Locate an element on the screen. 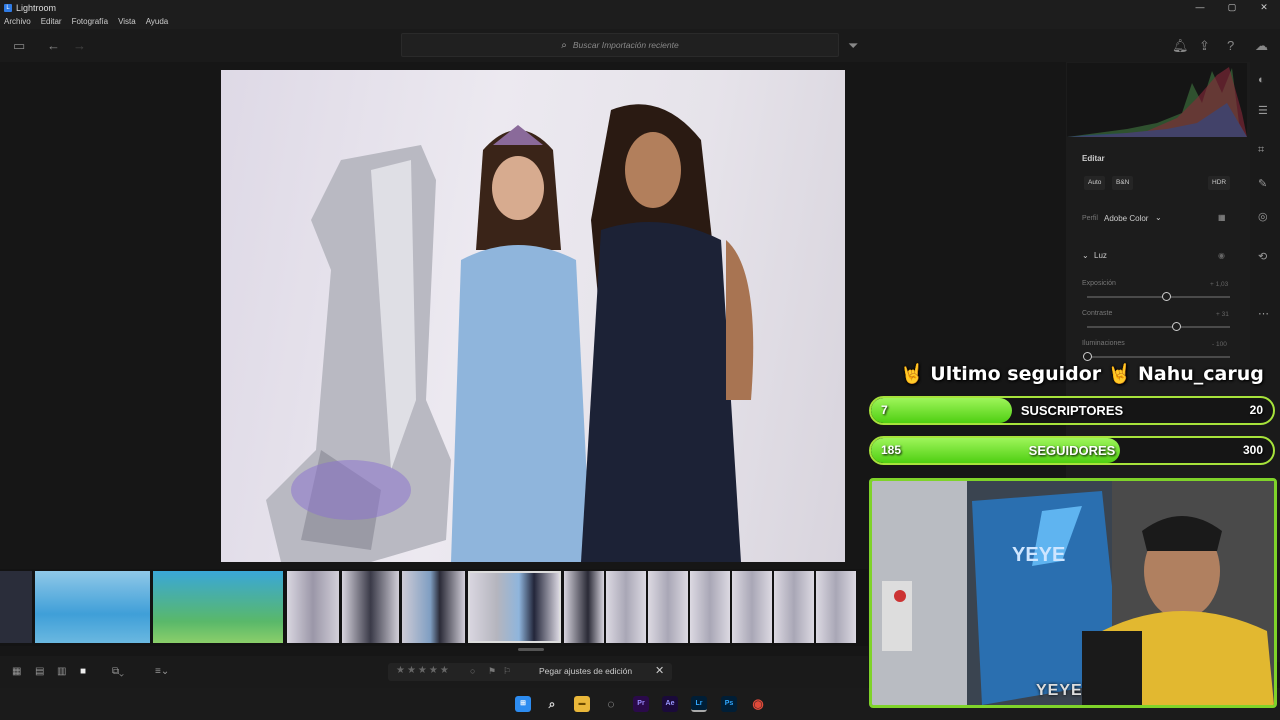  filmstrip is located at coordinates (434, 607).